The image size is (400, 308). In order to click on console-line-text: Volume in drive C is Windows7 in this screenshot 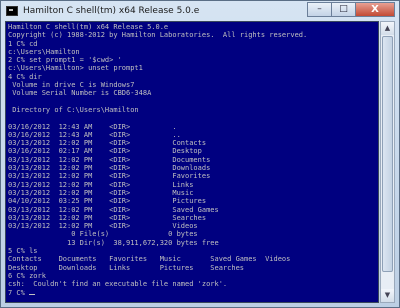, I will do `click(71, 85)`.